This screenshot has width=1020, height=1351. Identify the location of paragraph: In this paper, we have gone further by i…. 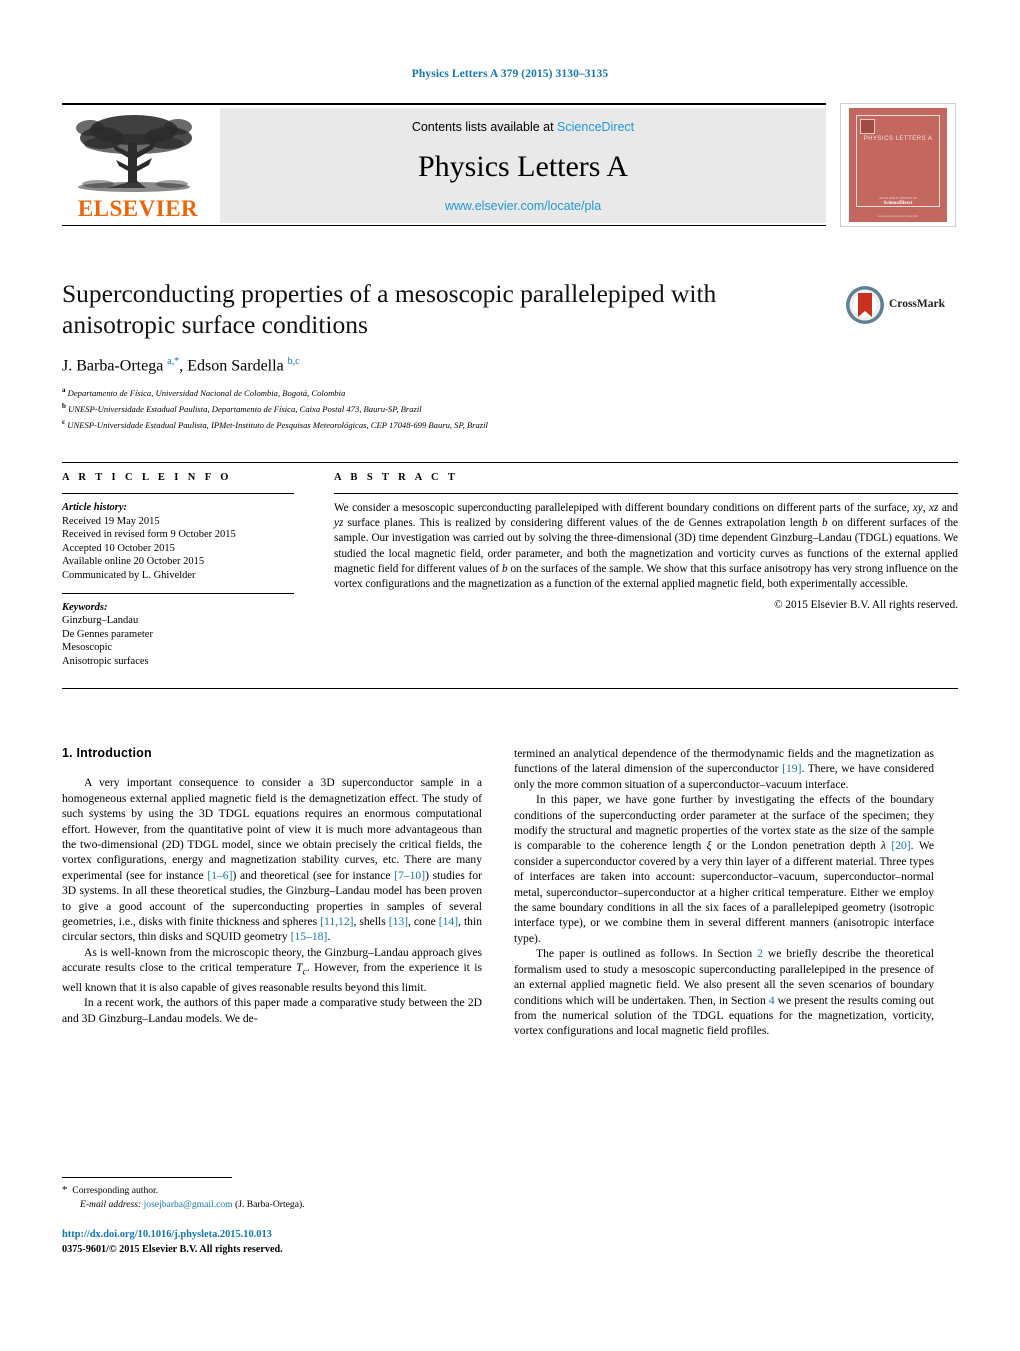
(724, 869).